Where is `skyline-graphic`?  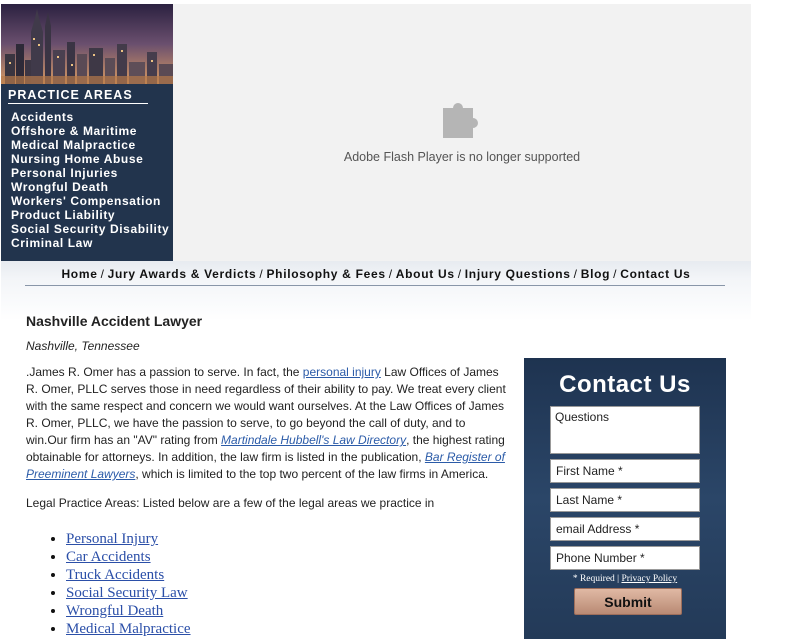 skyline-graphic is located at coordinates (87, 44).